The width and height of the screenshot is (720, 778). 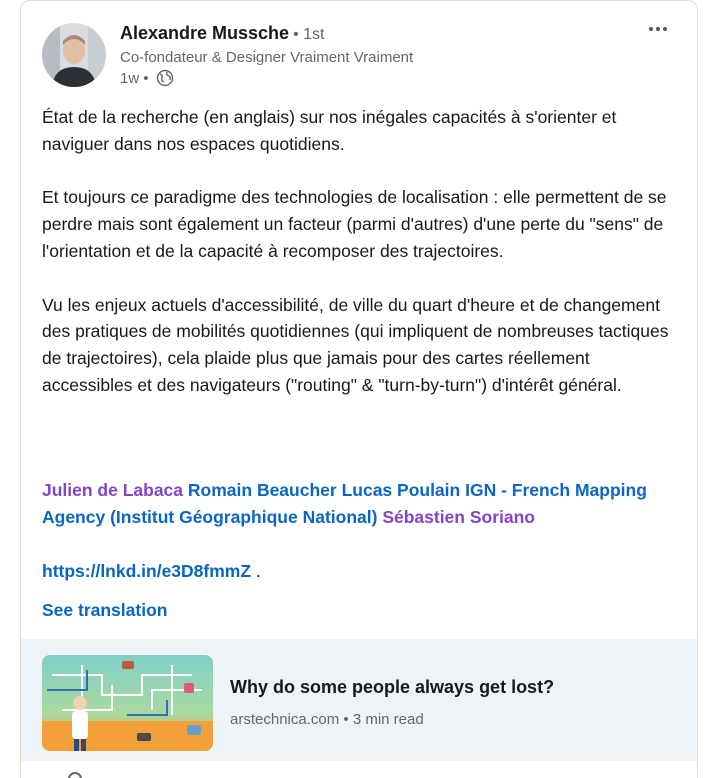 I want to click on see-translation-button: See translation, so click(x=104, y=610).